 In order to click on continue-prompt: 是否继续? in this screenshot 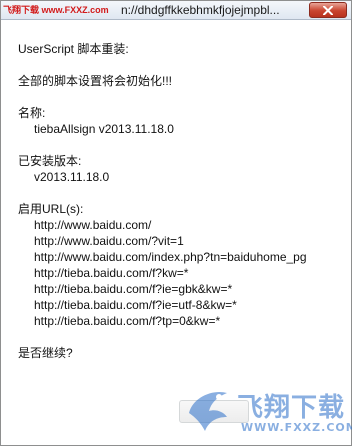, I will do `click(45, 353)`.